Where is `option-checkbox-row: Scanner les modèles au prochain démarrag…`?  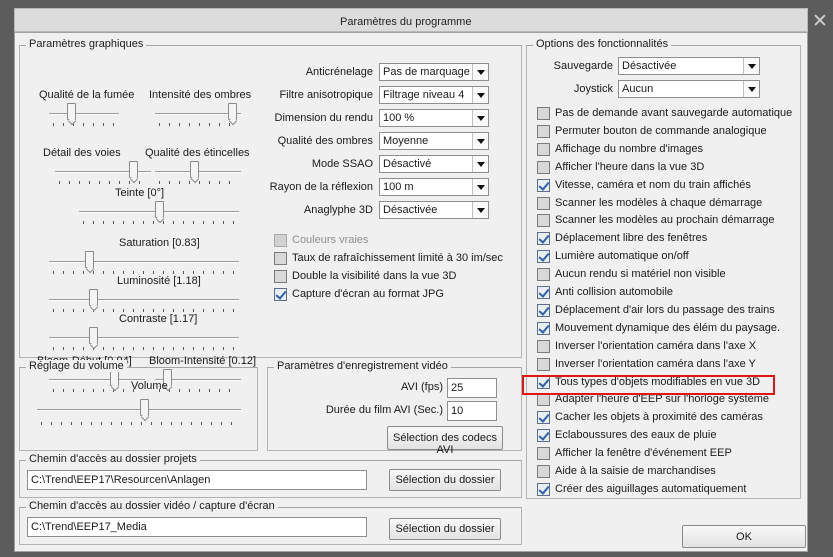
option-checkbox-row: Scanner les modèles au prochain démarrag… is located at coordinates (668, 221).